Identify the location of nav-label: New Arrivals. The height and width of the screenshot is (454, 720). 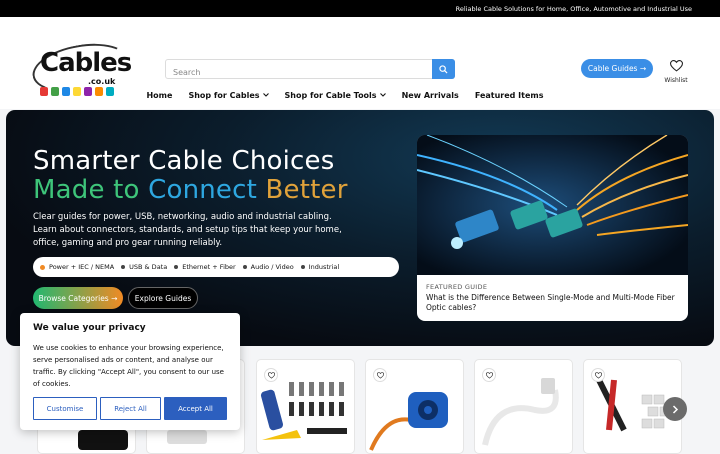
(430, 95).